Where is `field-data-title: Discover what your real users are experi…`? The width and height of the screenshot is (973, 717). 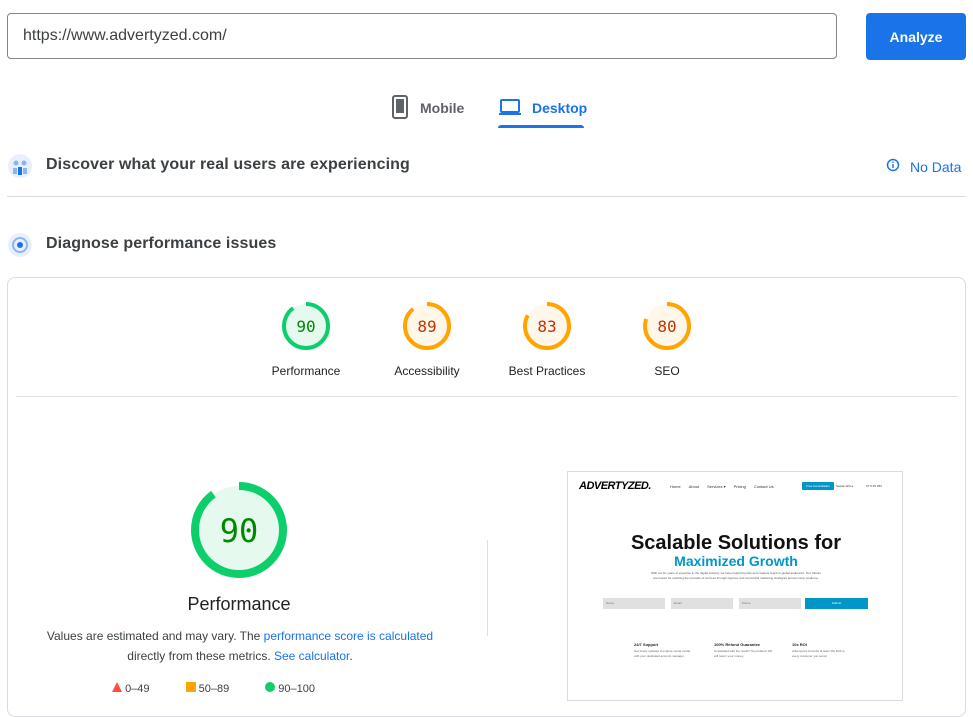
field-data-title: Discover what your real users are experi… is located at coordinates (228, 164).